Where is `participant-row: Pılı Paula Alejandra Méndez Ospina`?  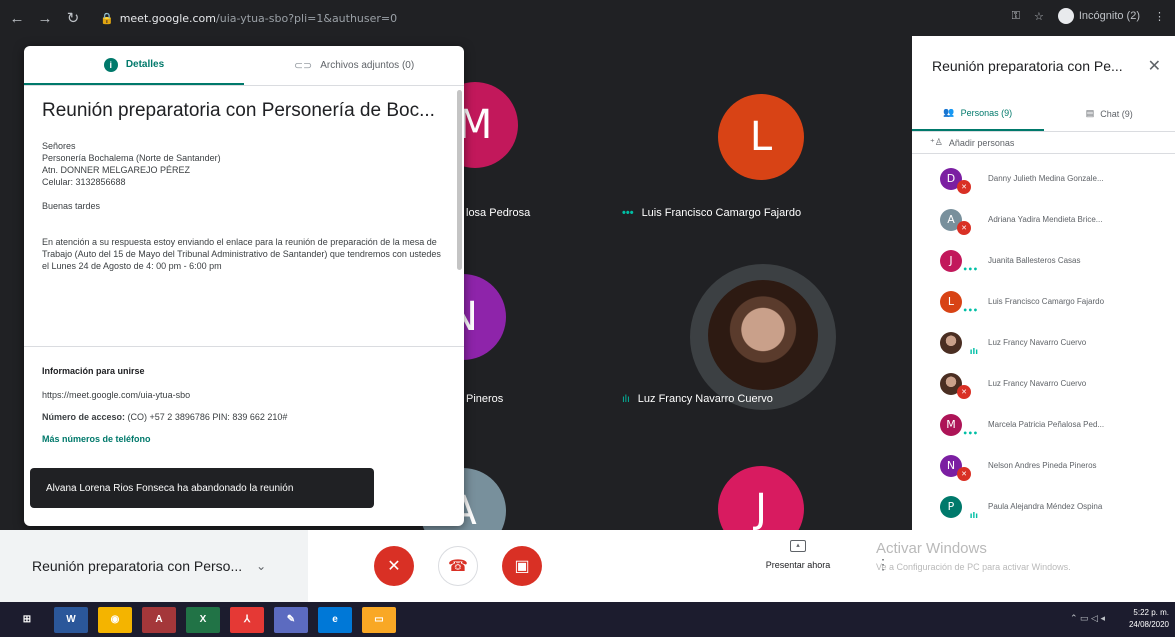 participant-row: Pılı Paula Alejandra Méndez Ospina is located at coordinates (1043, 506).